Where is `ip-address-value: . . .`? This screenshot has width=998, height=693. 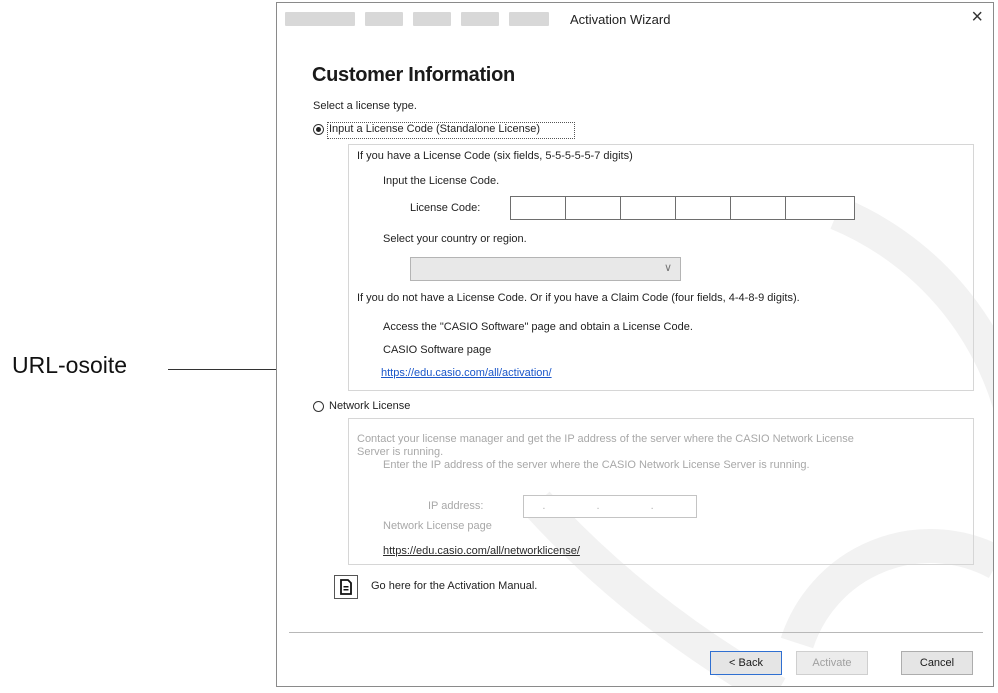 ip-address-value: . . . is located at coordinates (610, 506).